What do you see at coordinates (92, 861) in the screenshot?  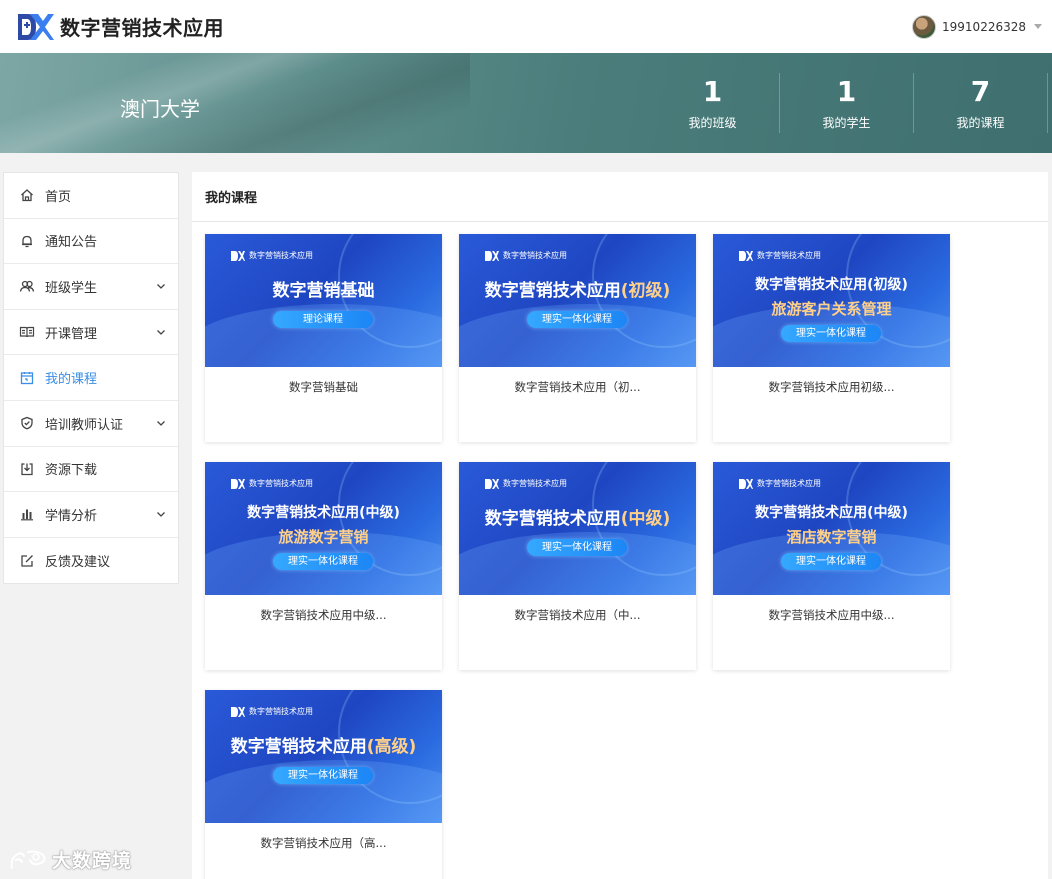 I see `watermark-text: 大数跨境` at bounding box center [92, 861].